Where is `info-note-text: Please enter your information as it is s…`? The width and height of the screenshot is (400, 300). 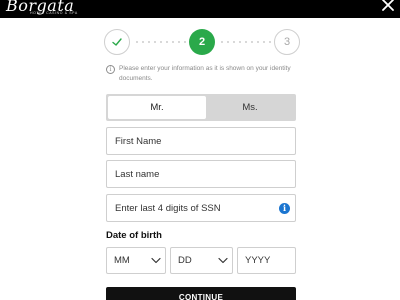 info-note-text: Please enter your information as it is s… is located at coordinates (205, 73).